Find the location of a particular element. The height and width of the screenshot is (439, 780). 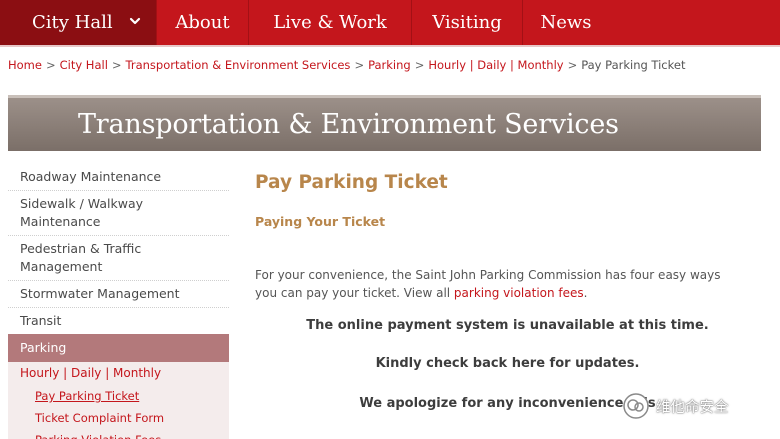

parking-violation-fees-link: parking violation fees is located at coordinates (519, 293).